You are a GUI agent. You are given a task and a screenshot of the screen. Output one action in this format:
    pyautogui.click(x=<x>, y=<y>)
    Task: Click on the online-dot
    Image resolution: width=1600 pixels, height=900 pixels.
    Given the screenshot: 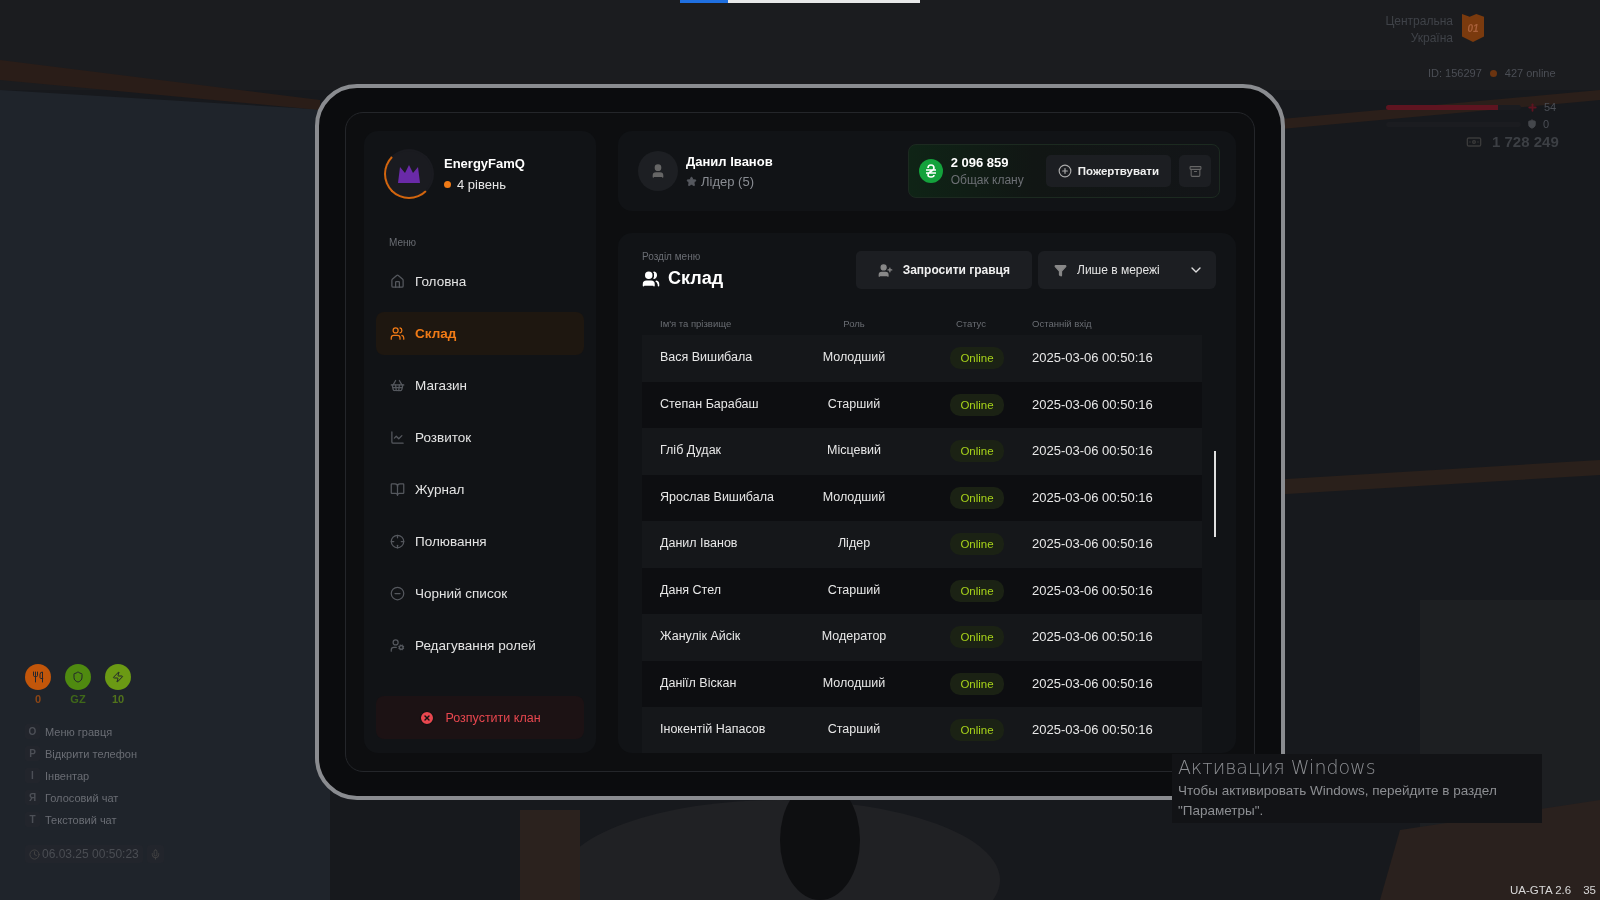 What is the action you would take?
    pyautogui.click(x=1493, y=73)
    